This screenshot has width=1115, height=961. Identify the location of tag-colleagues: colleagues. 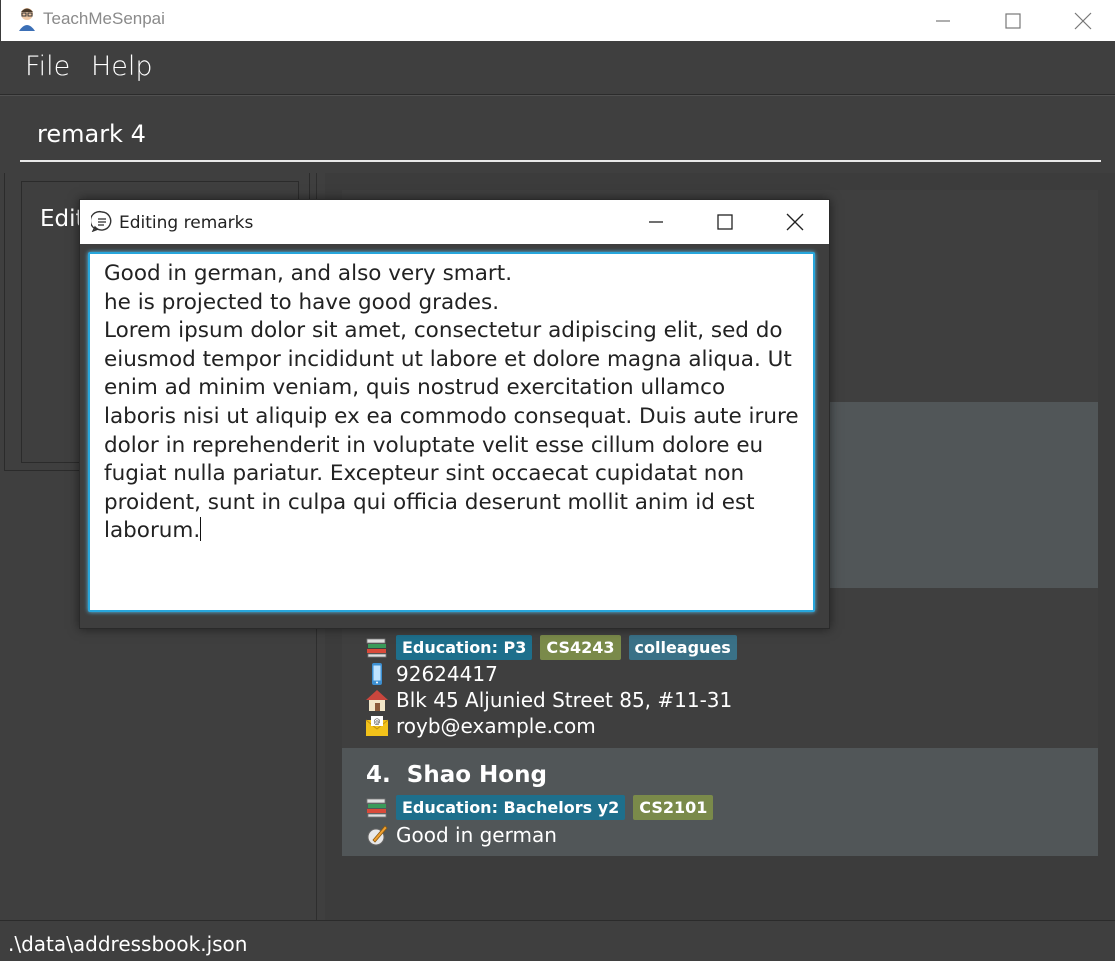
(682, 647).